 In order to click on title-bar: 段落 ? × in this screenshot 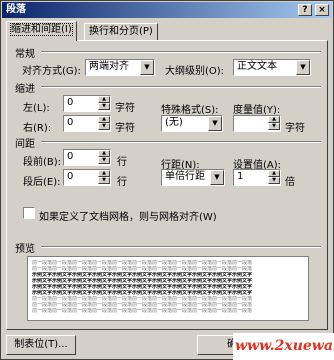, I will do `click(167, 10)`.